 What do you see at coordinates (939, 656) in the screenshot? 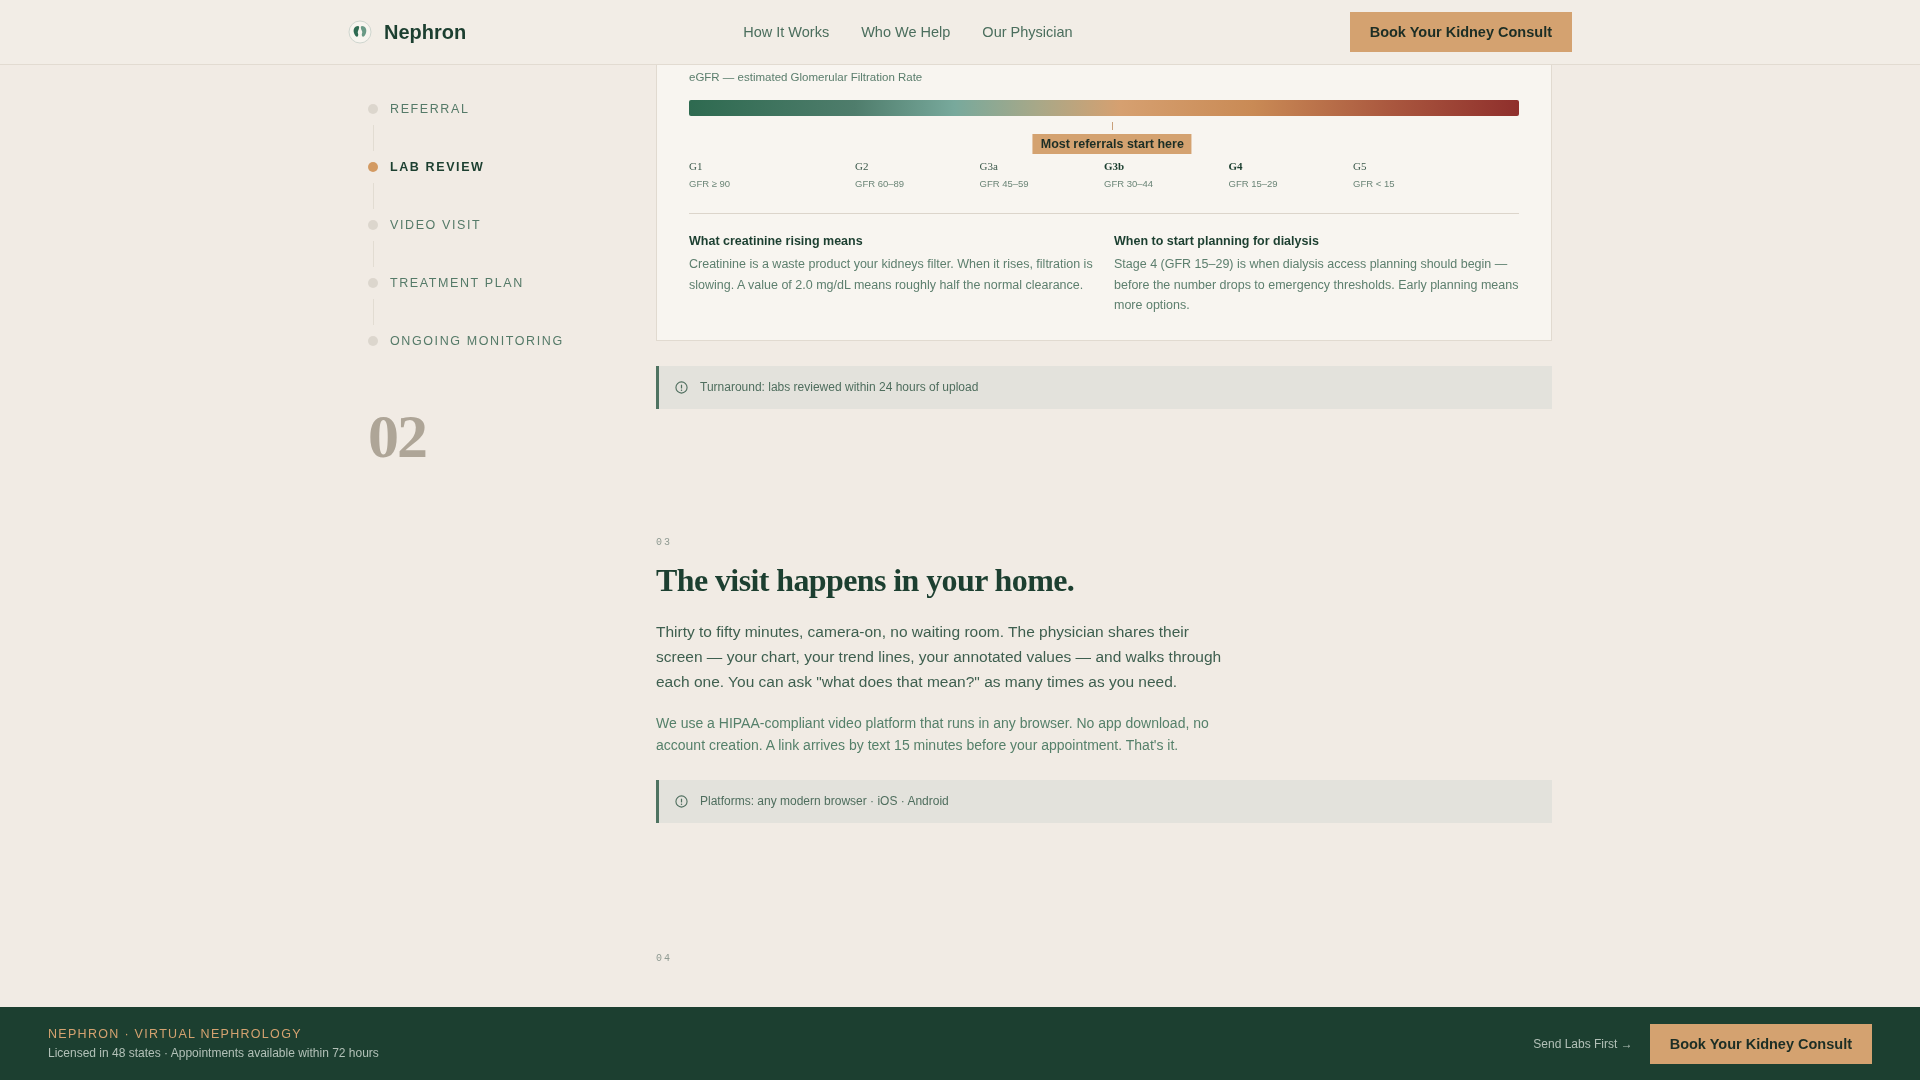
I see `body-paragraph: Thirty to fifty minutes, camera-on, no waiting room. The physician shares their screen — your chart, your trend lines, your annotated values — and walks through each one. You can ask "what does that mean?" as many times as you need.` at bounding box center [939, 656].